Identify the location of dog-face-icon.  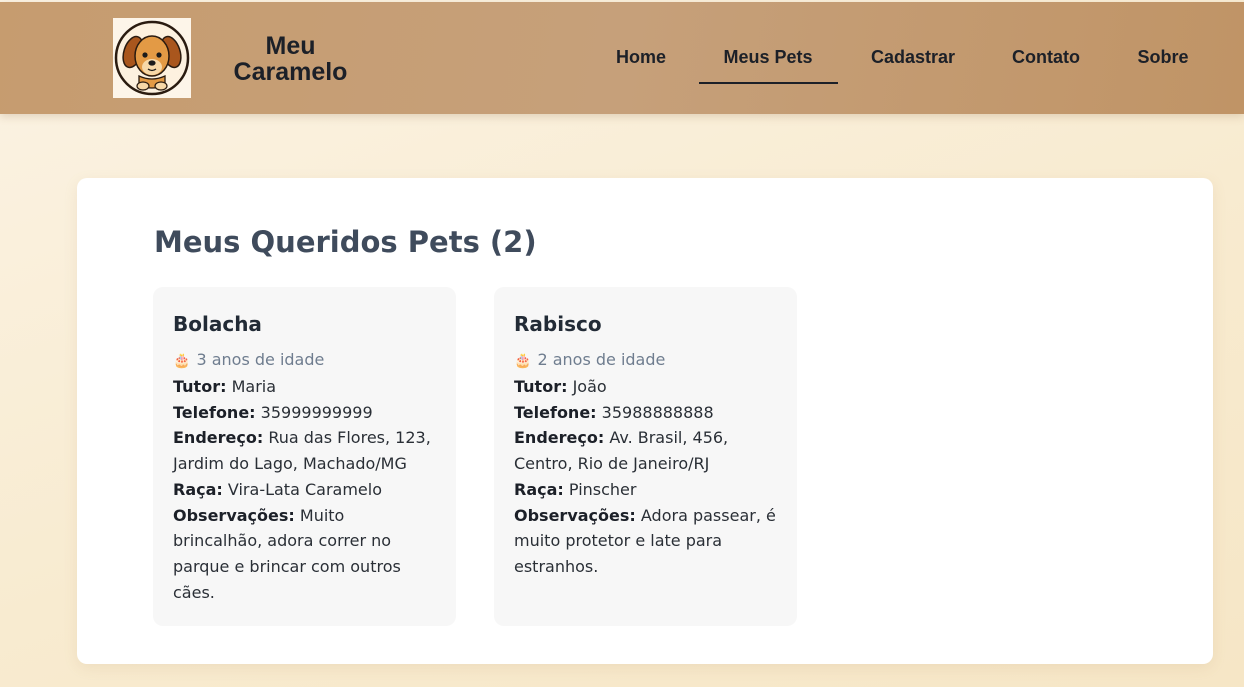
(152, 58).